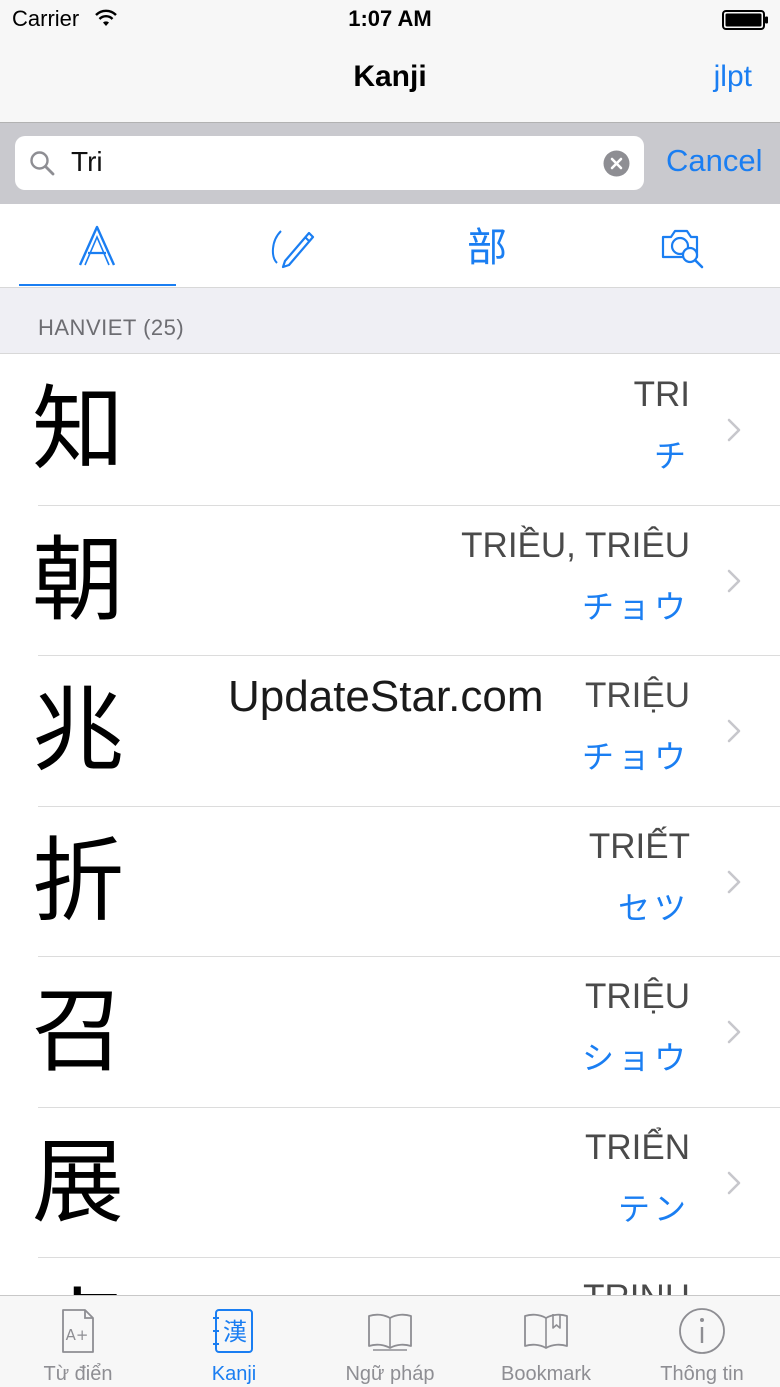 This screenshot has width=780, height=1387. Describe the element at coordinates (653, 907) in the screenshot. I see `kana-reading: セツ` at that location.